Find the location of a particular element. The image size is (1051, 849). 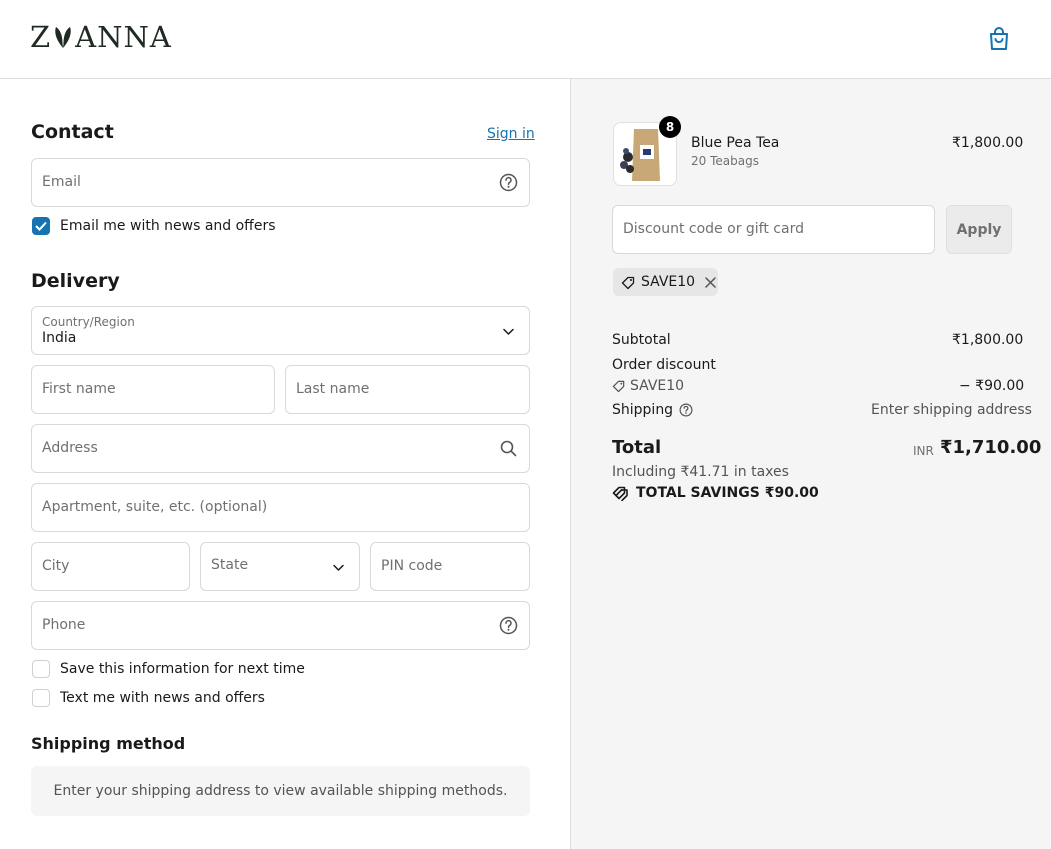

order-discount-label: Order discount is located at coordinates (664, 365).